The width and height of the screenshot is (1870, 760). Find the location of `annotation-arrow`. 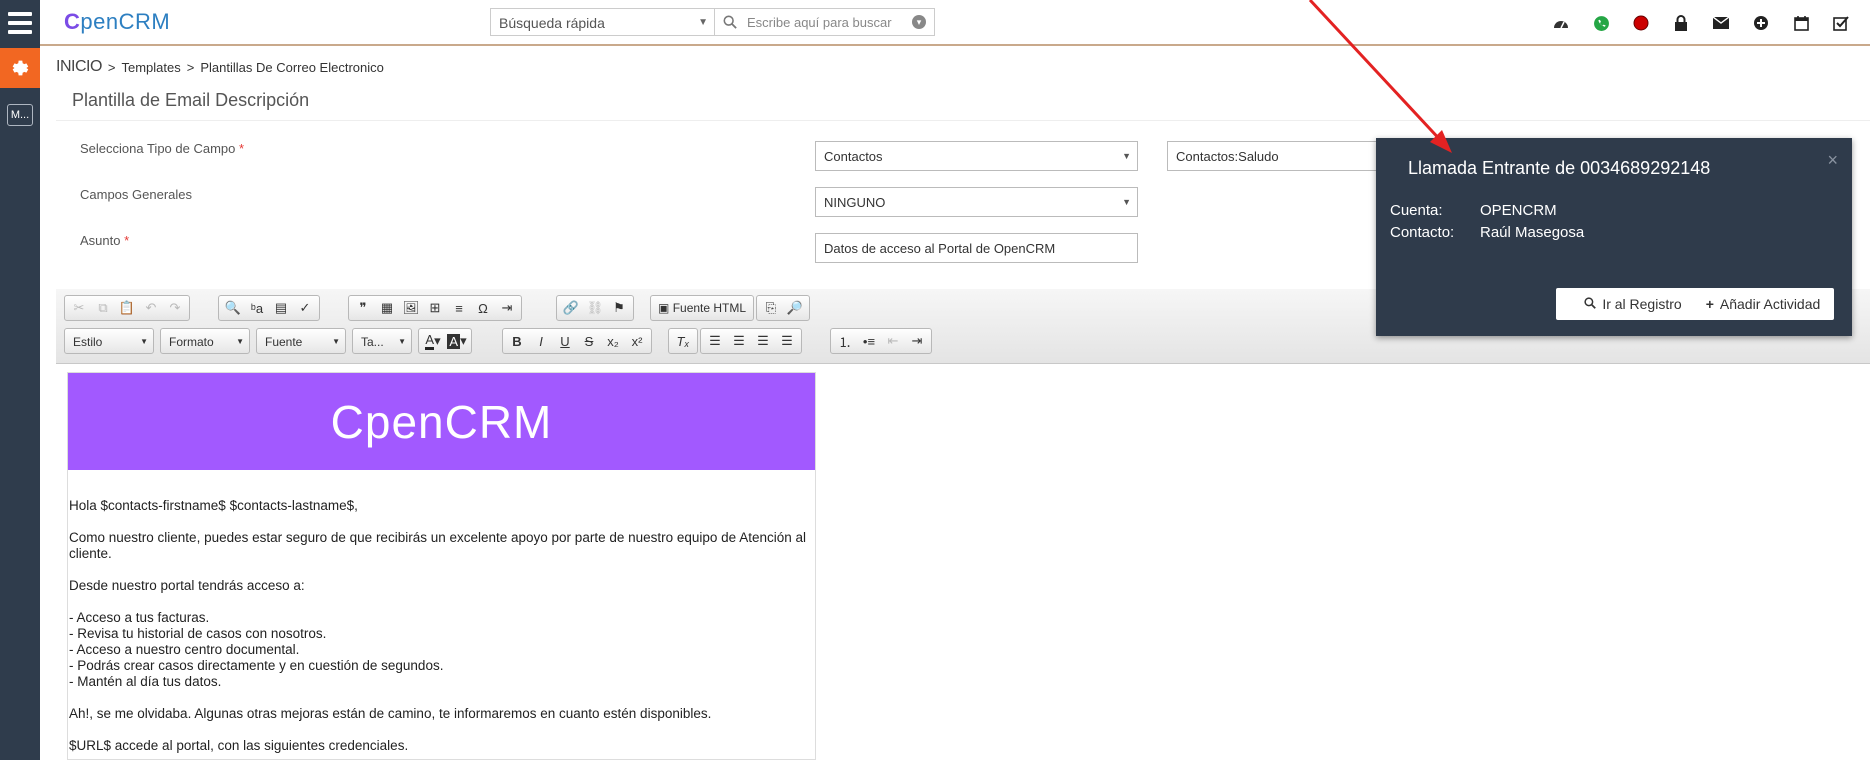

annotation-arrow is located at coordinates (1380, 76).